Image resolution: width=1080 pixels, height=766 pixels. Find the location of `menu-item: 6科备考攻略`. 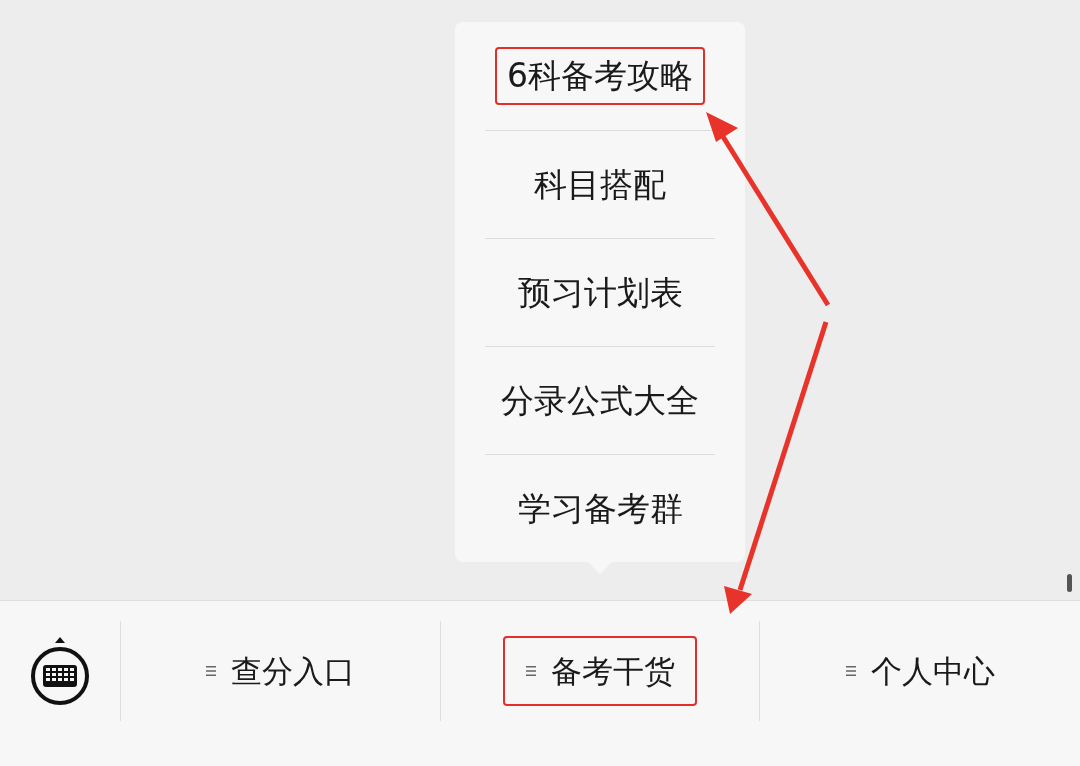

menu-item: 6科备考攻略 is located at coordinates (600, 76).